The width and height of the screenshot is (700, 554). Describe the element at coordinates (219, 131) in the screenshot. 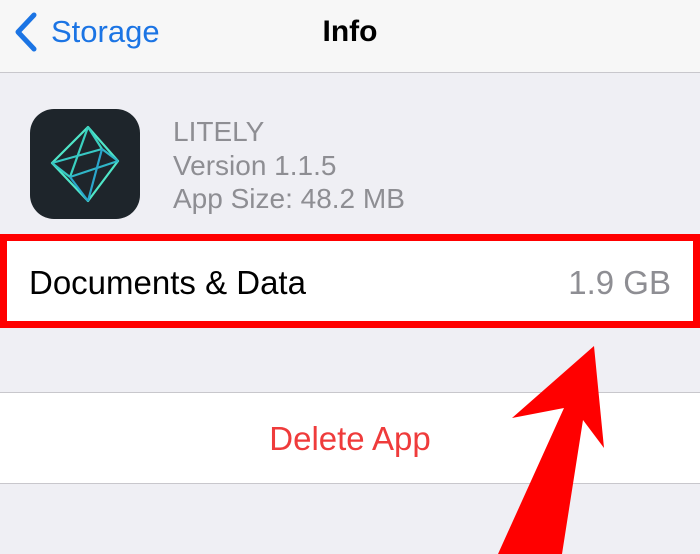

I see `app-name: LITELY` at that location.